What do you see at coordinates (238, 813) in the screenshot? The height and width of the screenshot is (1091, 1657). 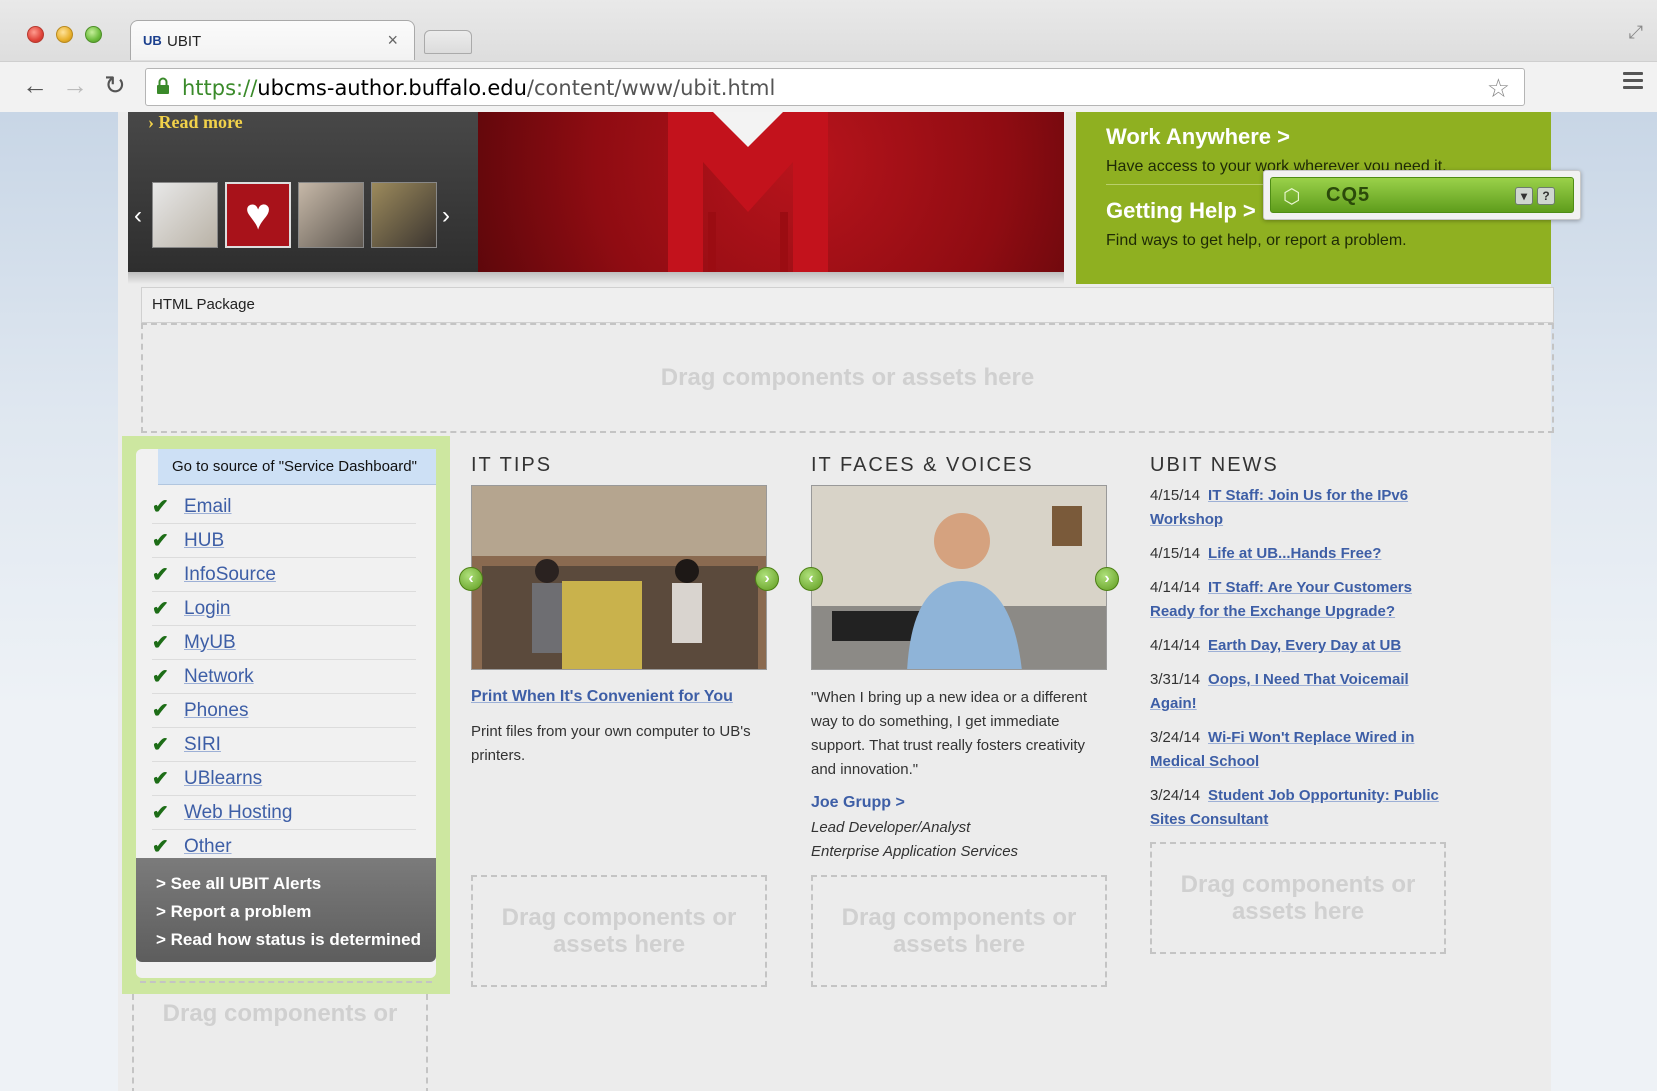 I see `service-link: Web Hosting` at bounding box center [238, 813].